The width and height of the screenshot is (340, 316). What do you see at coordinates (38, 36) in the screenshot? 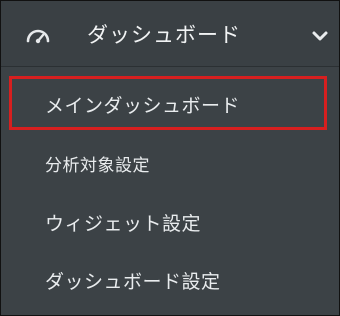
I see `dashboard-gauge-icon` at bounding box center [38, 36].